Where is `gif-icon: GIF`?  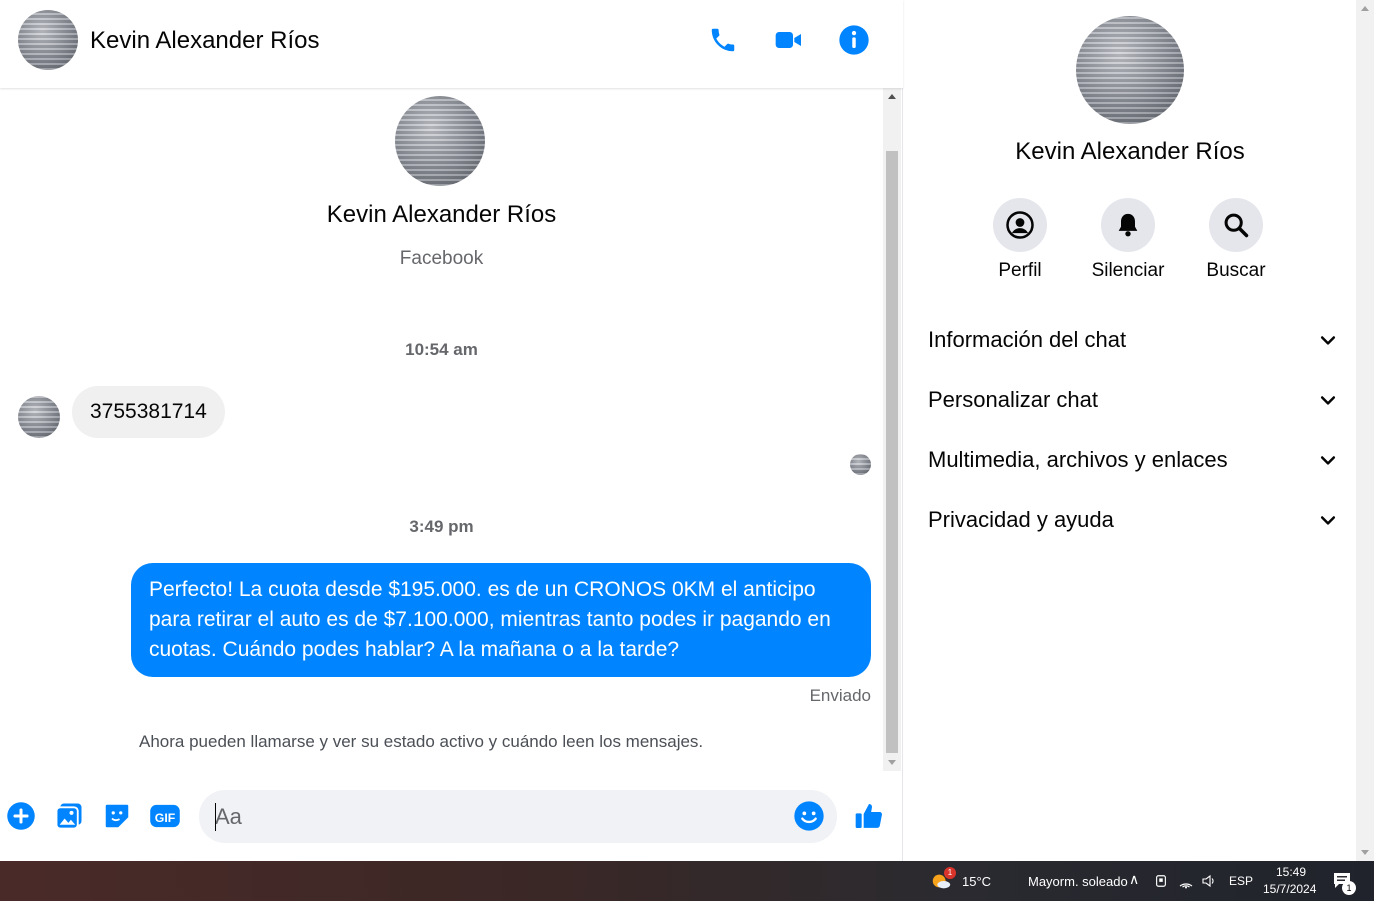 gif-icon: GIF is located at coordinates (165, 816).